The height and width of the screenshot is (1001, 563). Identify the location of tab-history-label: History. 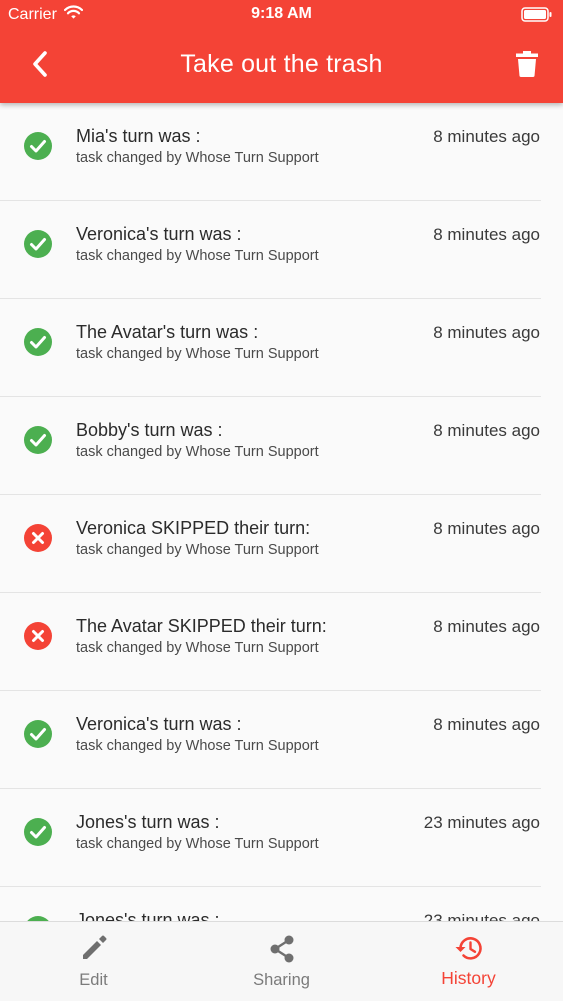
(468, 978).